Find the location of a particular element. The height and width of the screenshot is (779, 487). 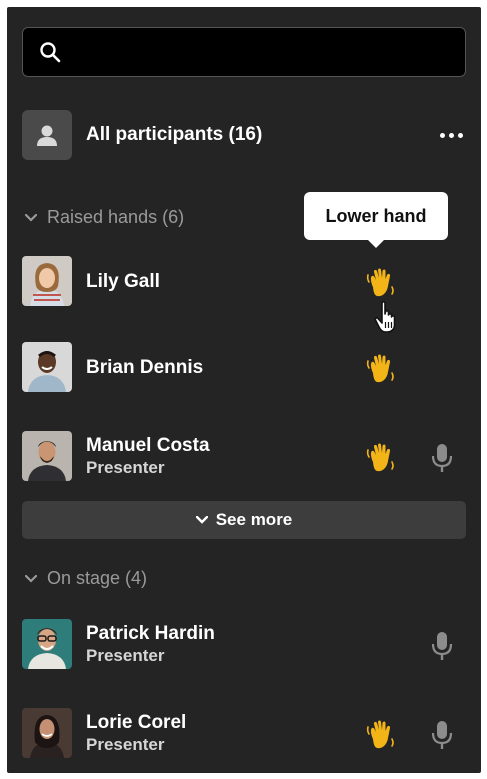

participant-name: Brian Dennis is located at coordinates (145, 367).